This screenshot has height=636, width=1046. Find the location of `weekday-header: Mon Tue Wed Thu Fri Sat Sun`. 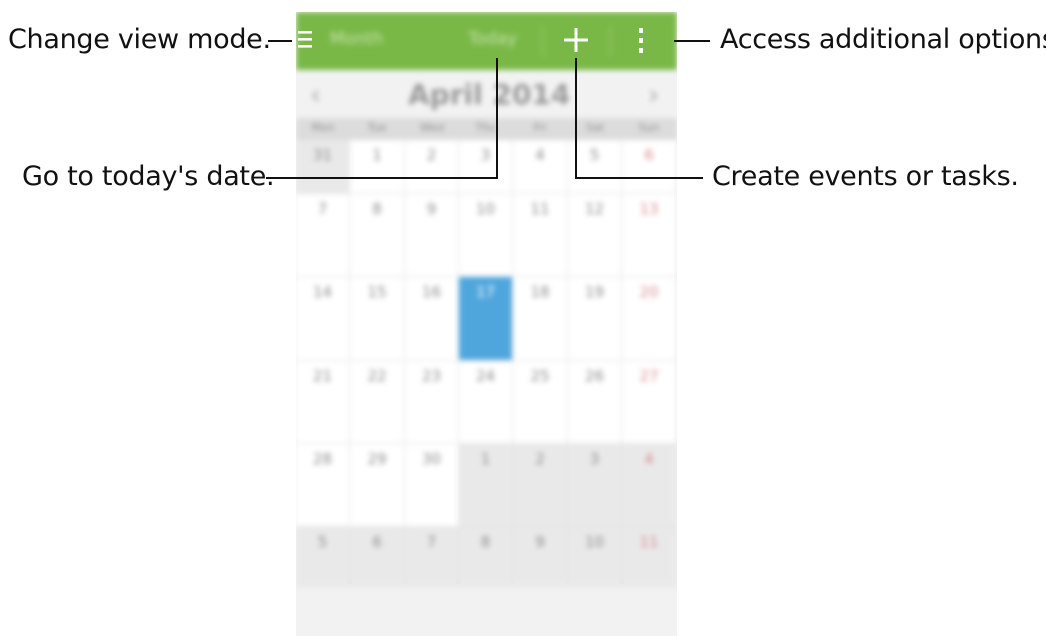

weekday-header: Mon Tue Wed Thu Fri Sat Sun is located at coordinates (486, 129).